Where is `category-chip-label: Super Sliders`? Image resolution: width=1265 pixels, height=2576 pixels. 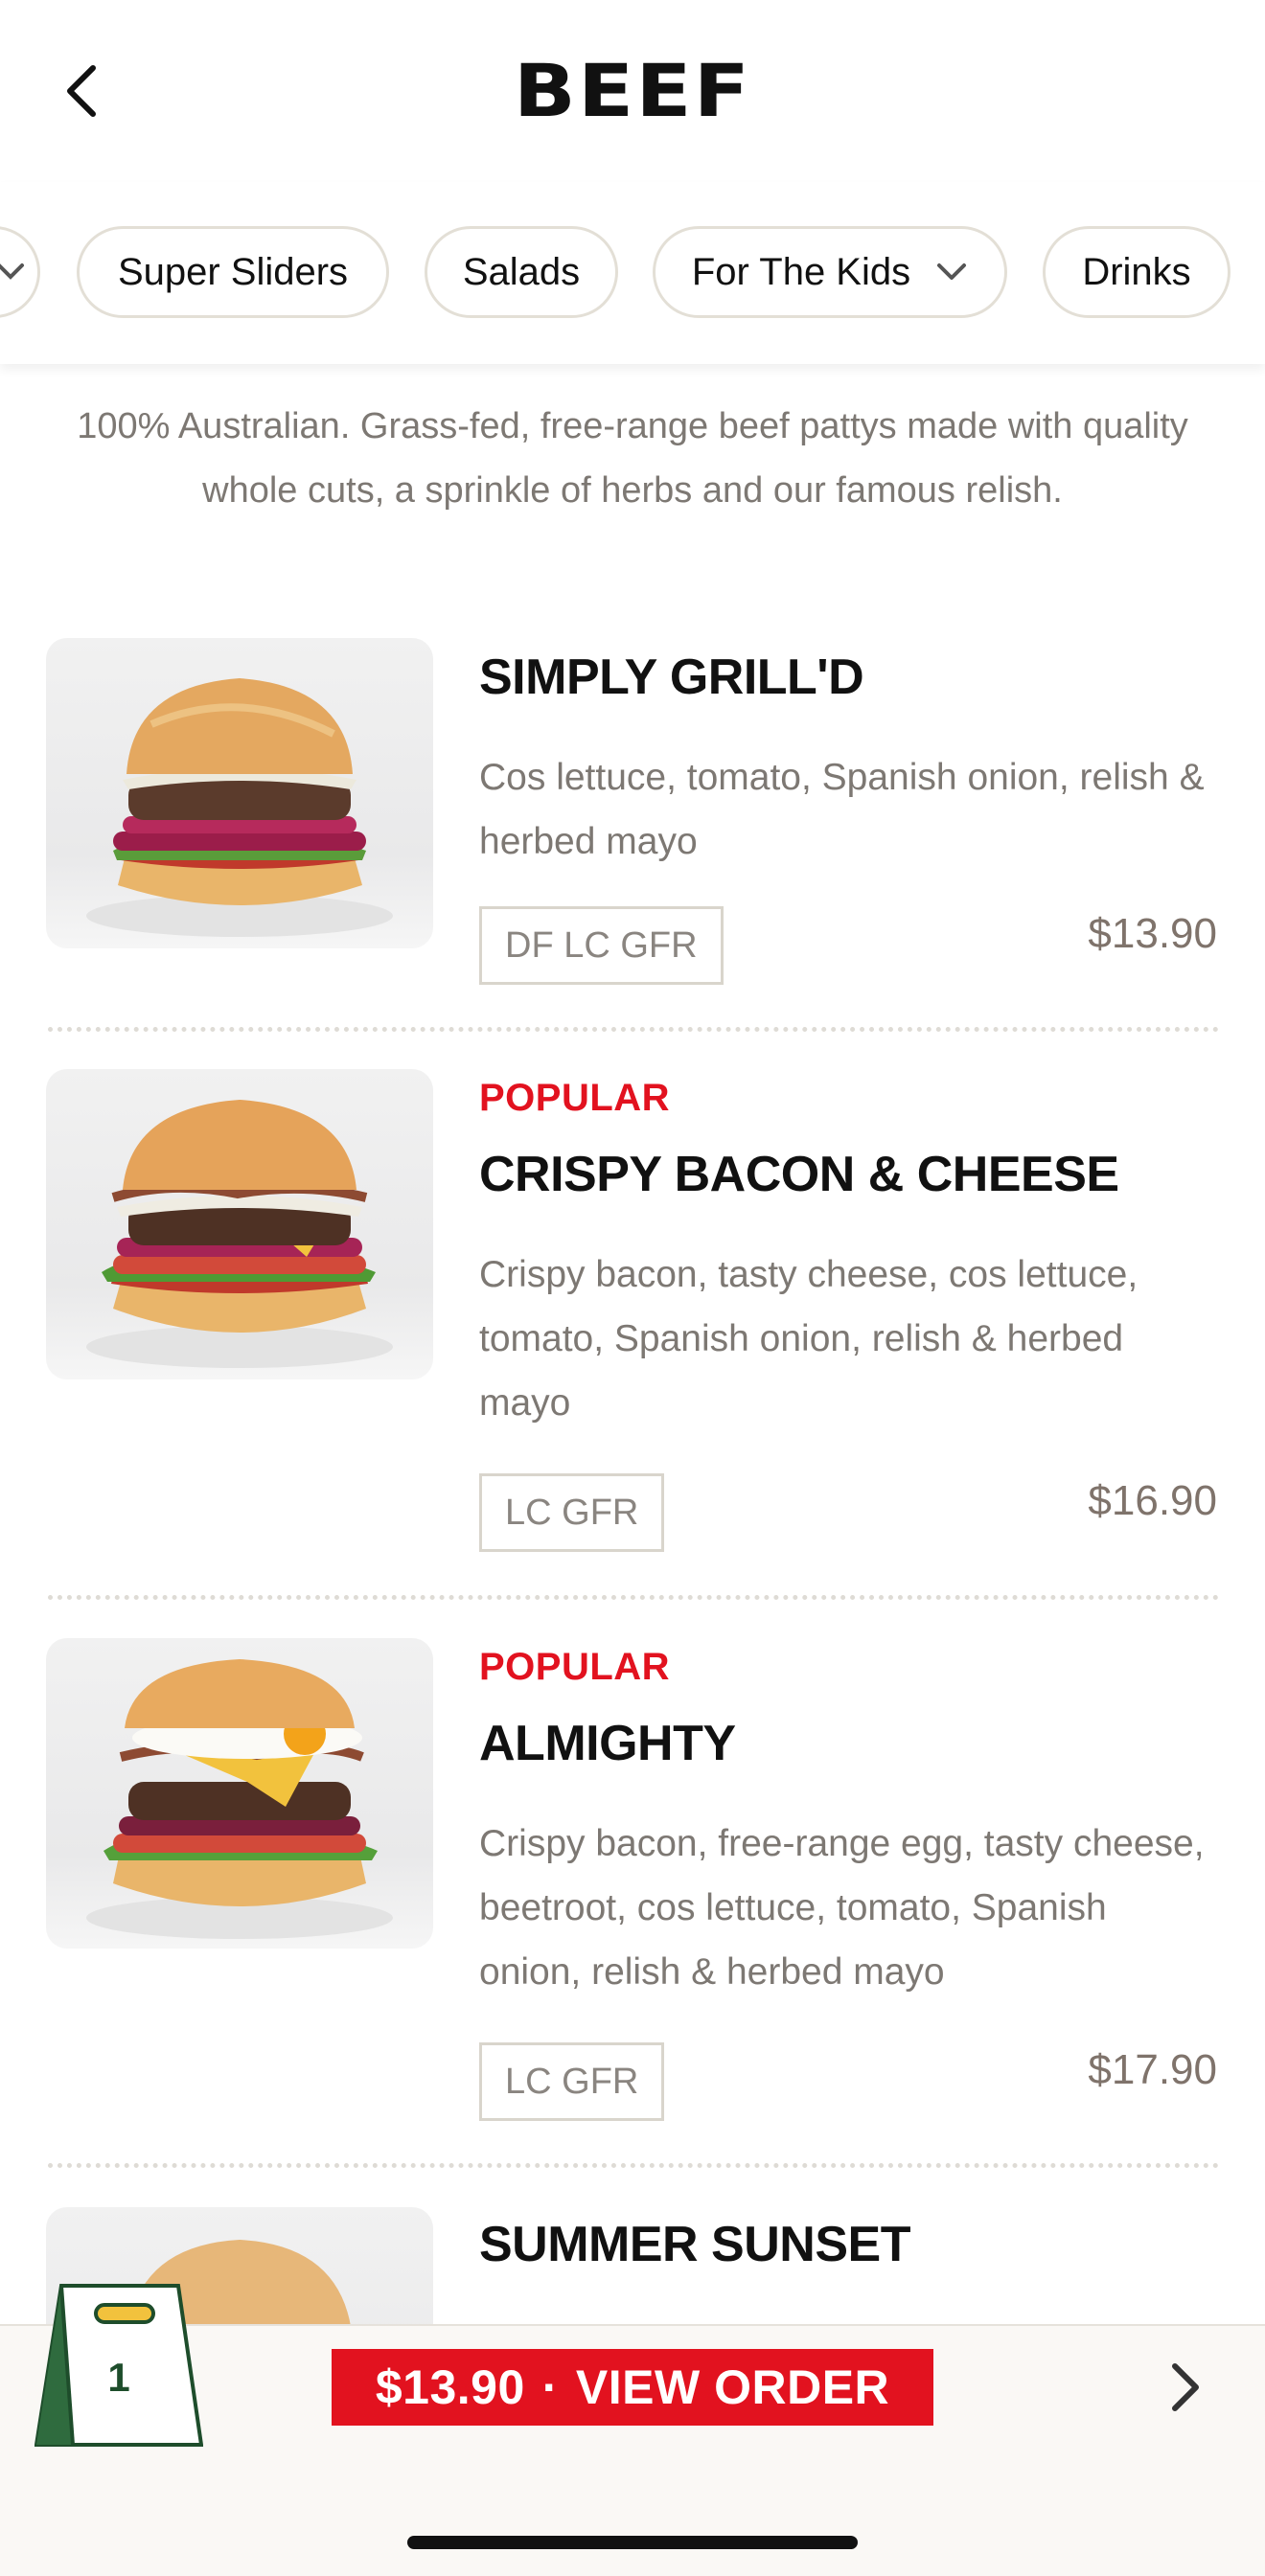
category-chip-label: Super Sliders is located at coordinates (233, 272).